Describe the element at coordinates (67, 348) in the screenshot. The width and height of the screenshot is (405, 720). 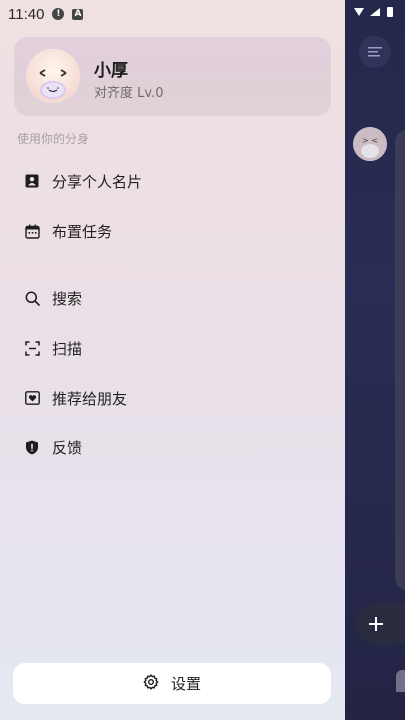
I see `menu-label: 扫描` at that location.